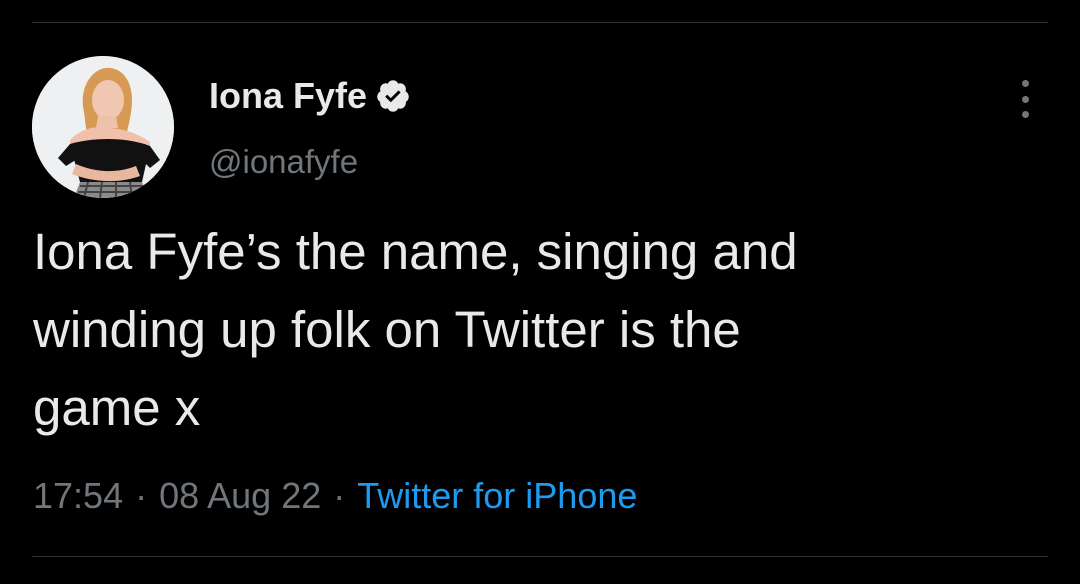 The height and width of the screenshot is (584, 1080). Describe the element at coordinates (540, 556) in the screenshot. I see `bottom-divider` at that location.